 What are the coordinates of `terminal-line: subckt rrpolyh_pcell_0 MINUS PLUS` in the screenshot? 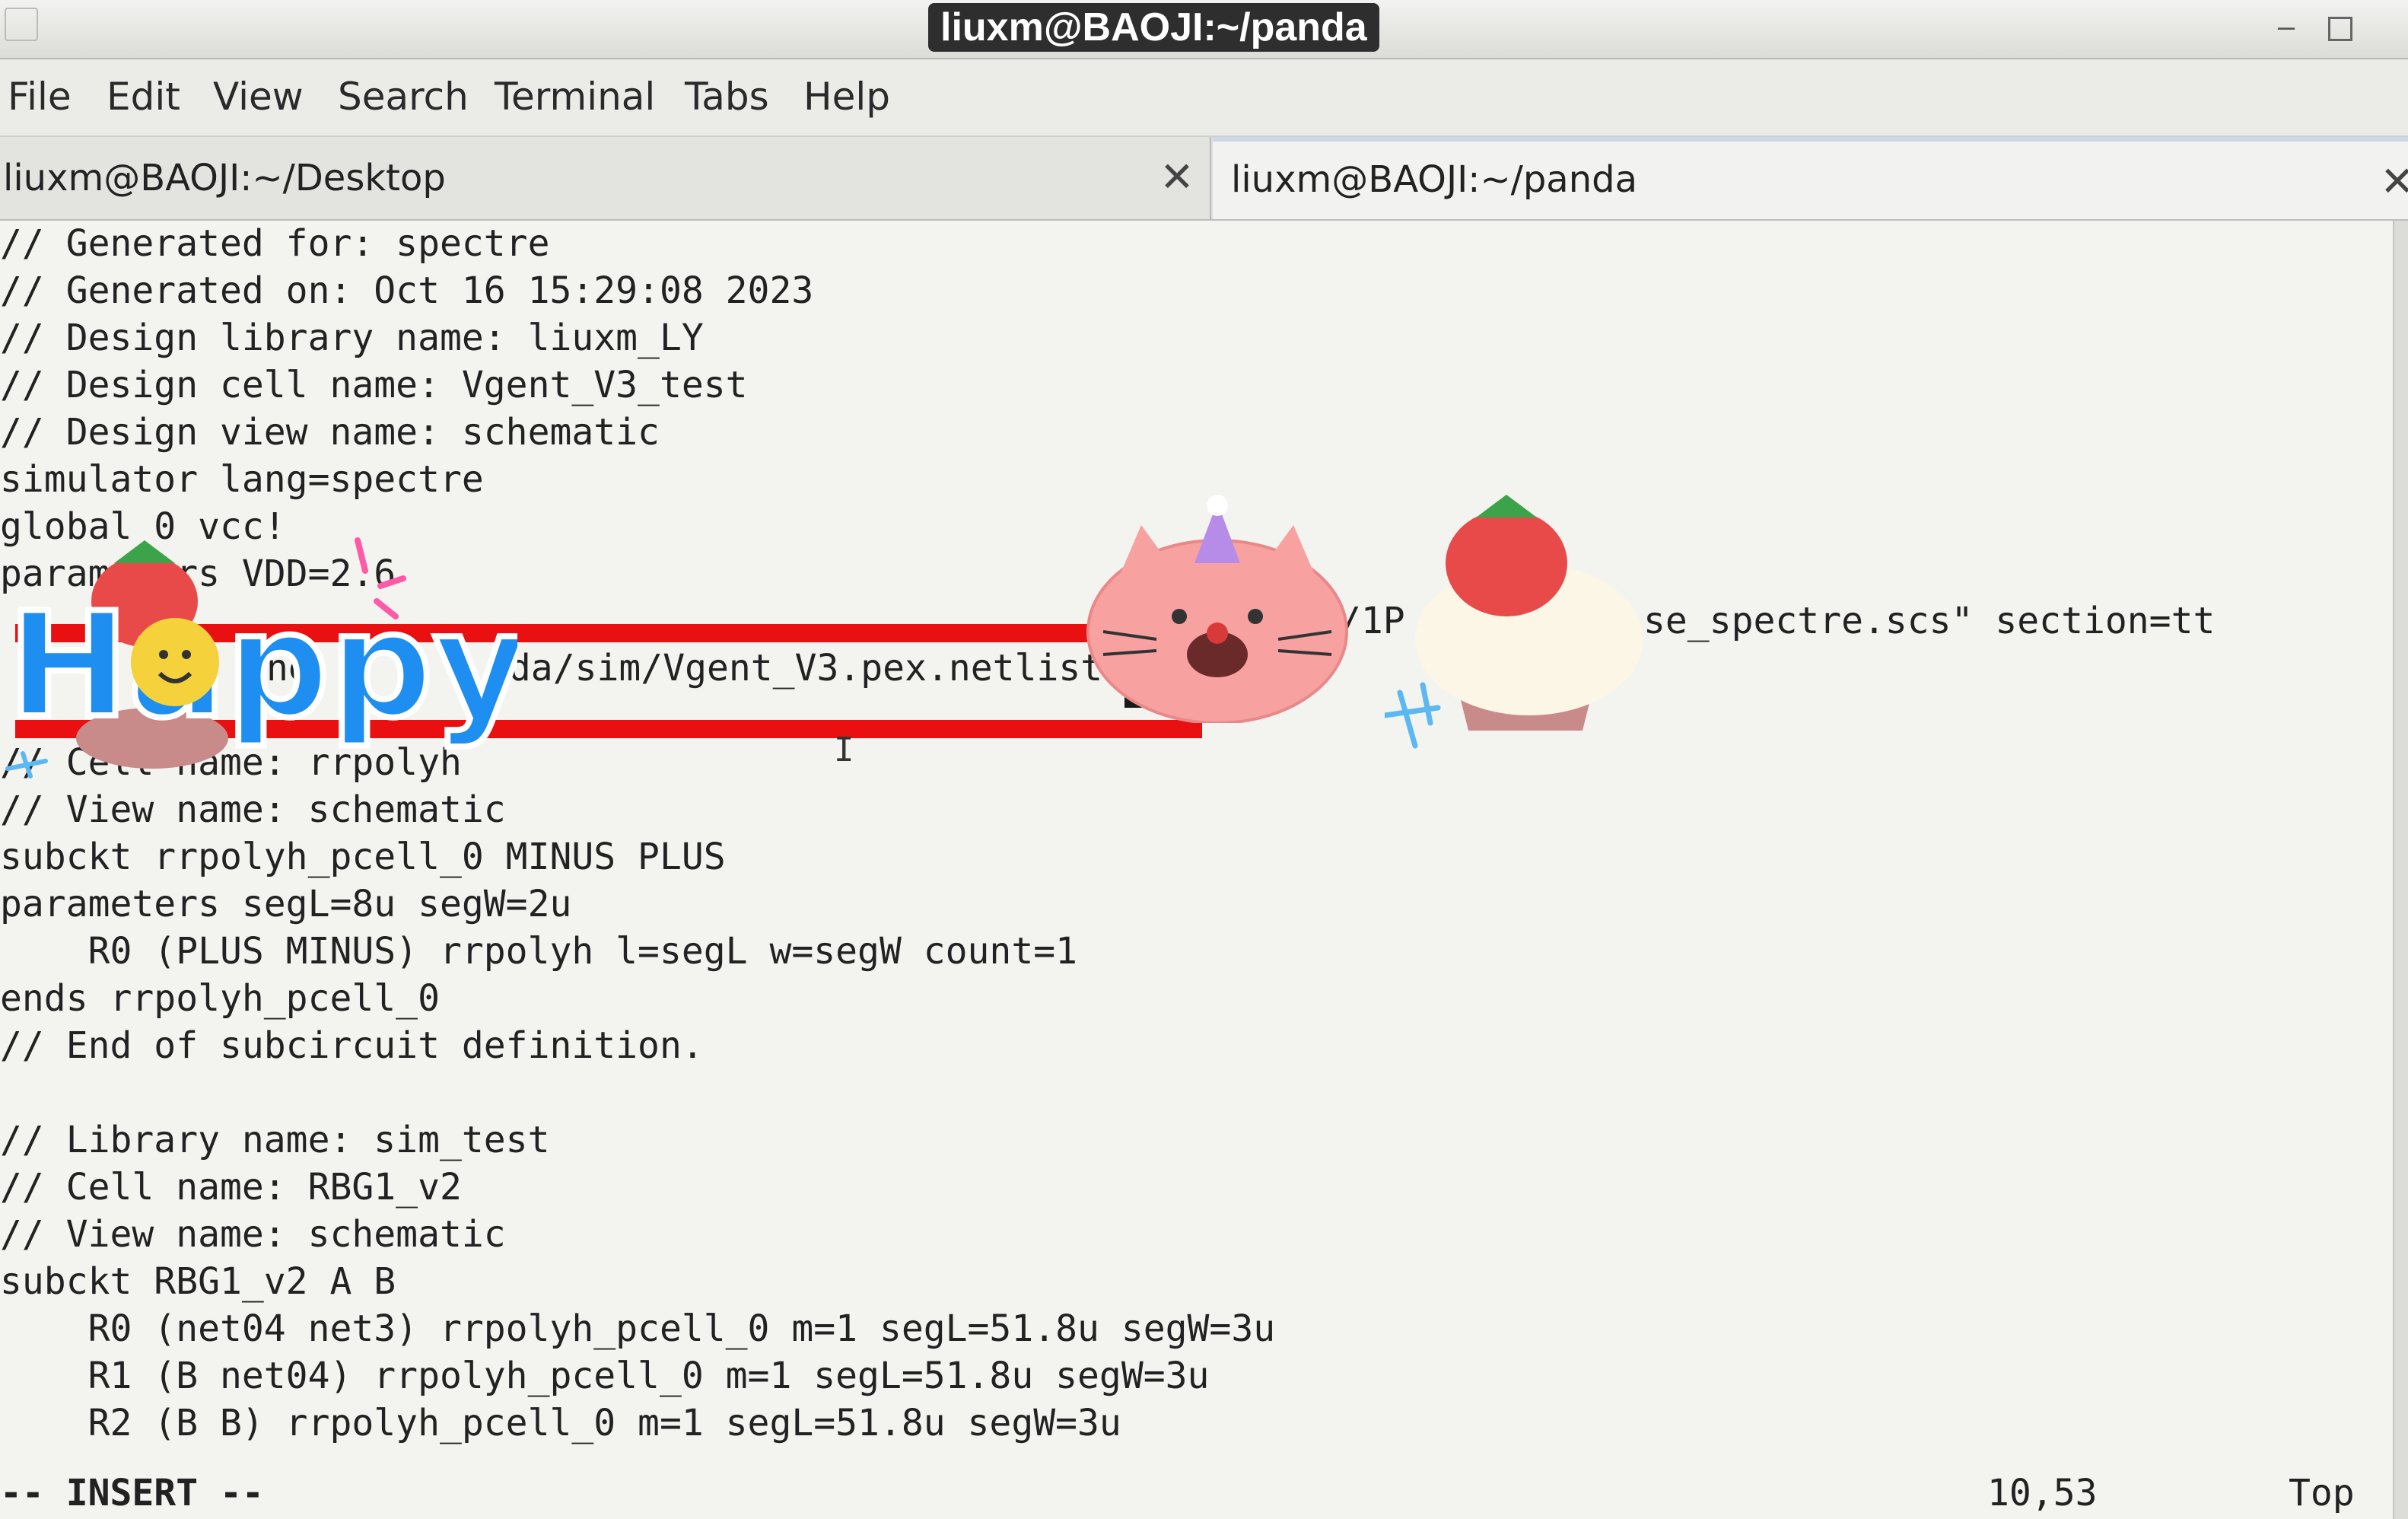 It's located at (363, 857).